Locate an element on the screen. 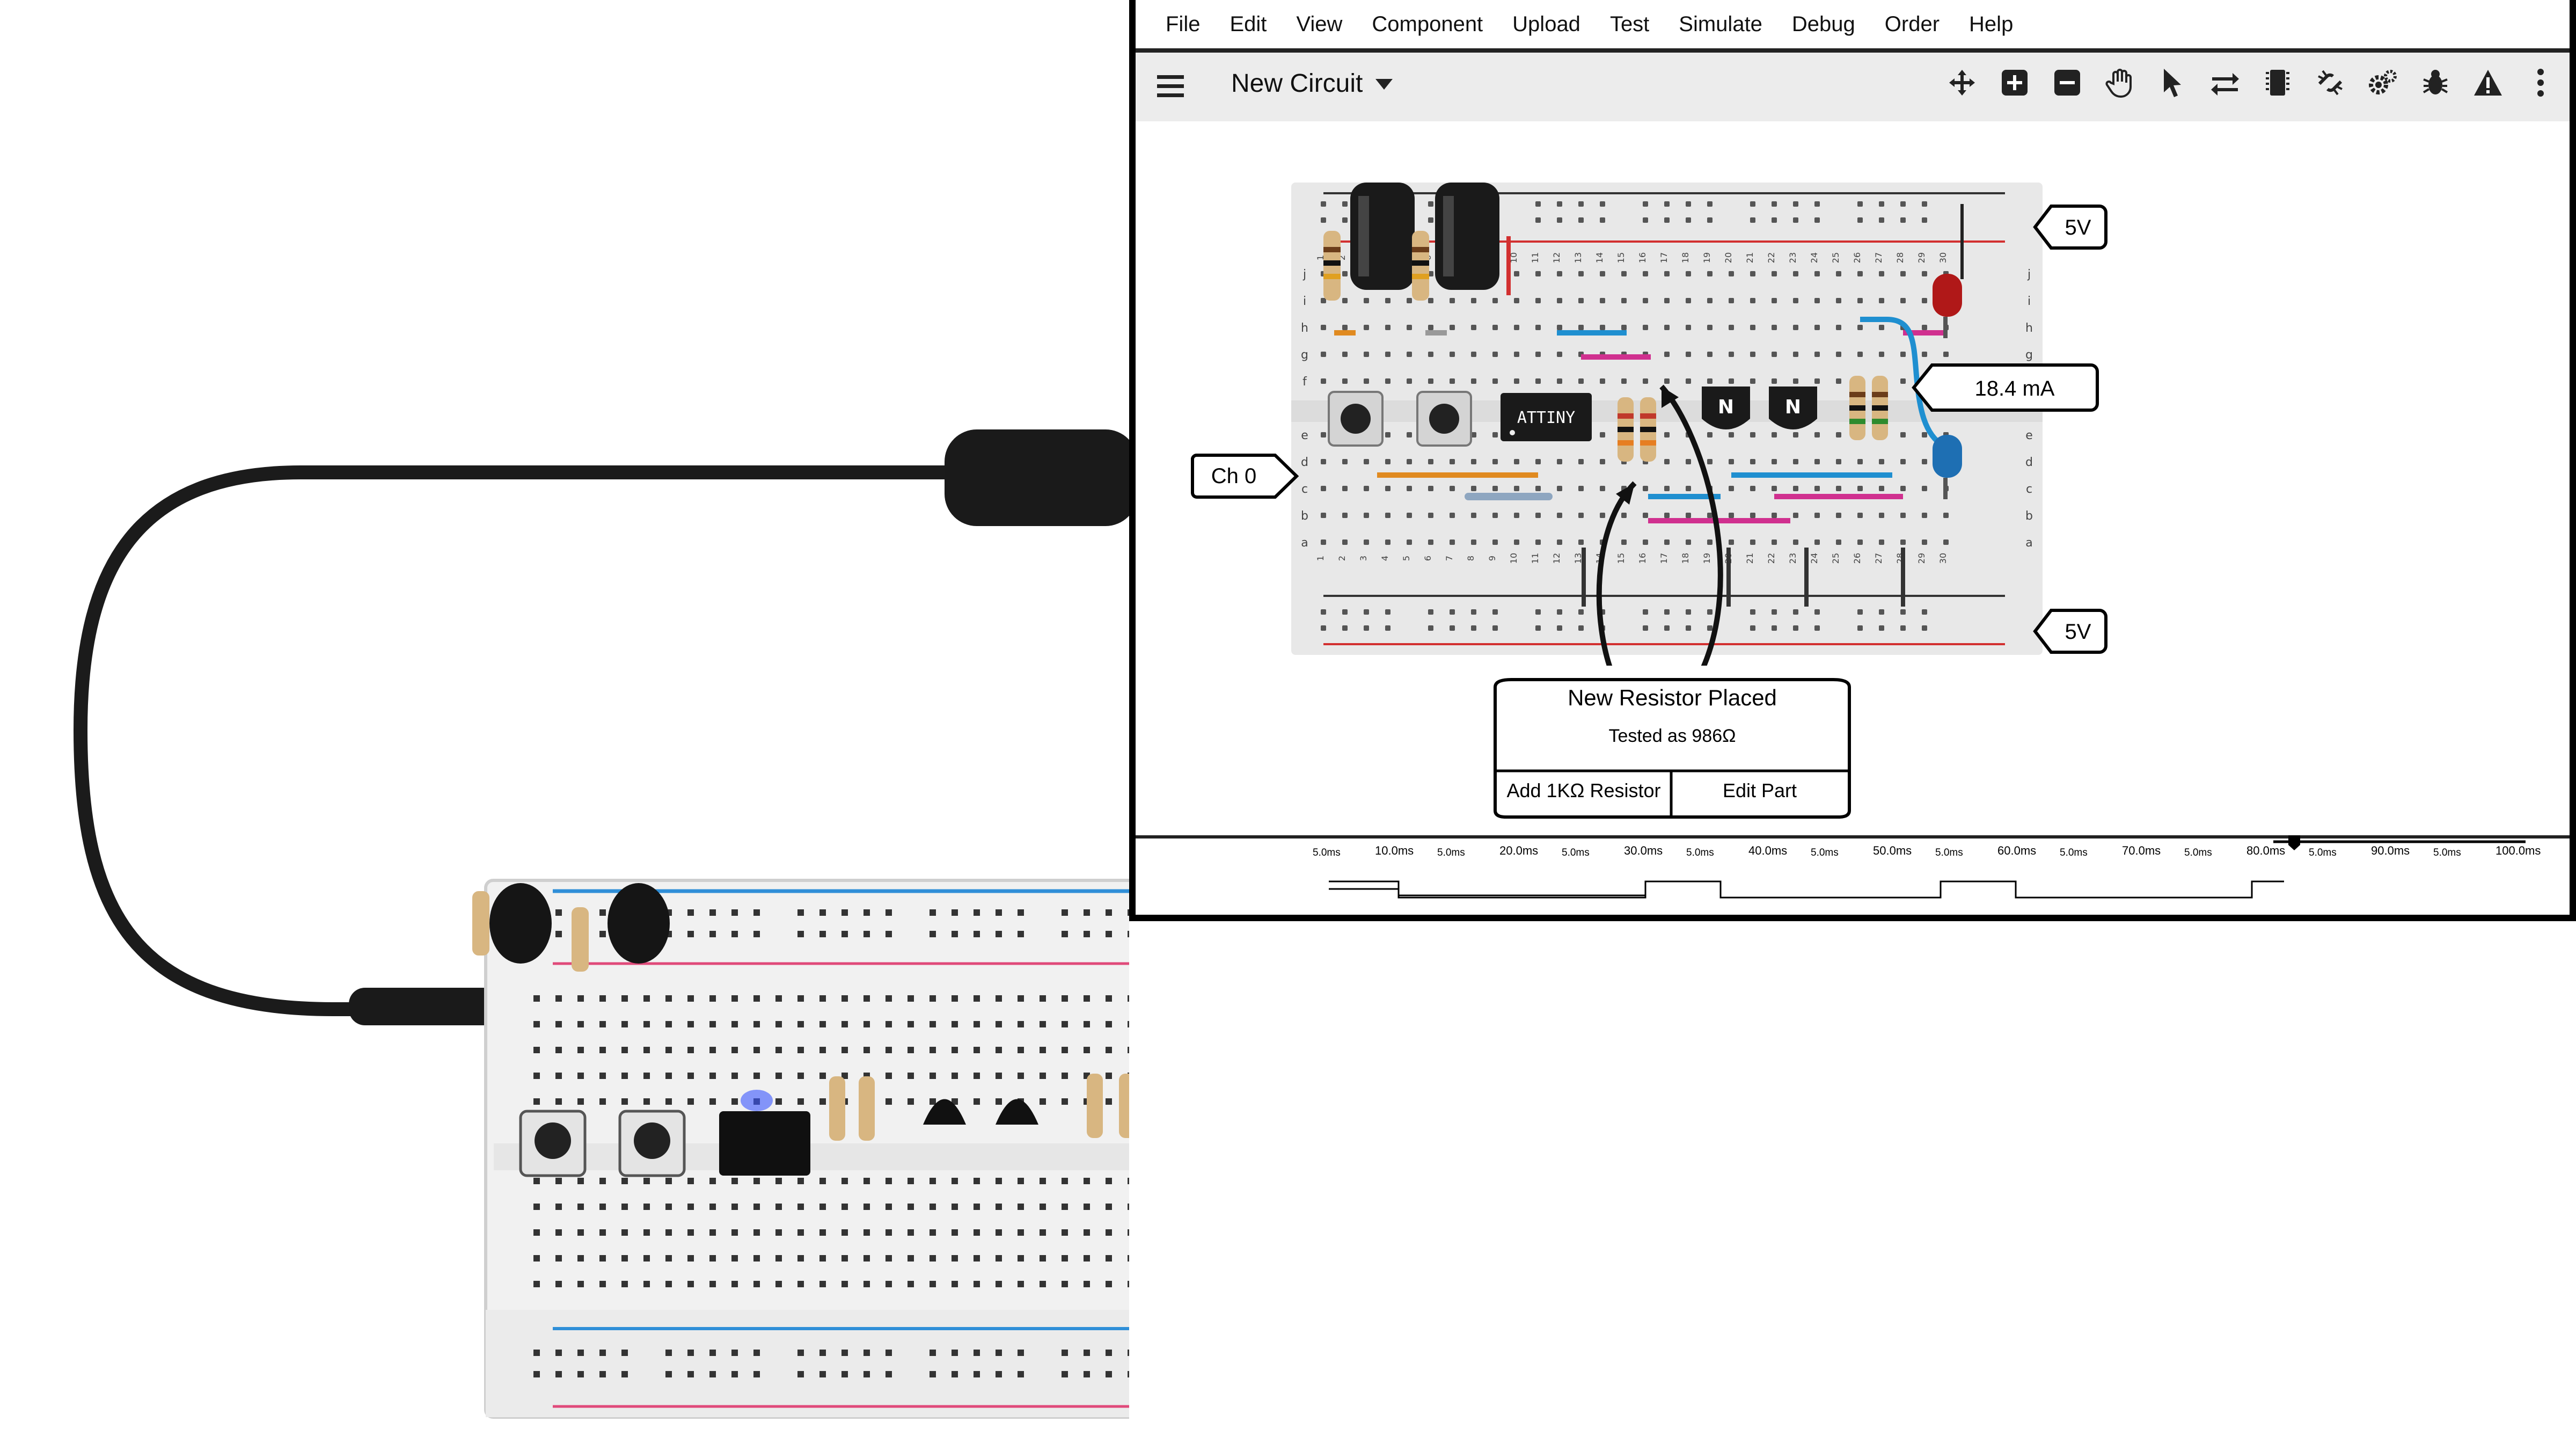 The height and width of the screenshot is (1451, 2576). edit-part-button: Edit Part is located at coordinates (1759, 790).